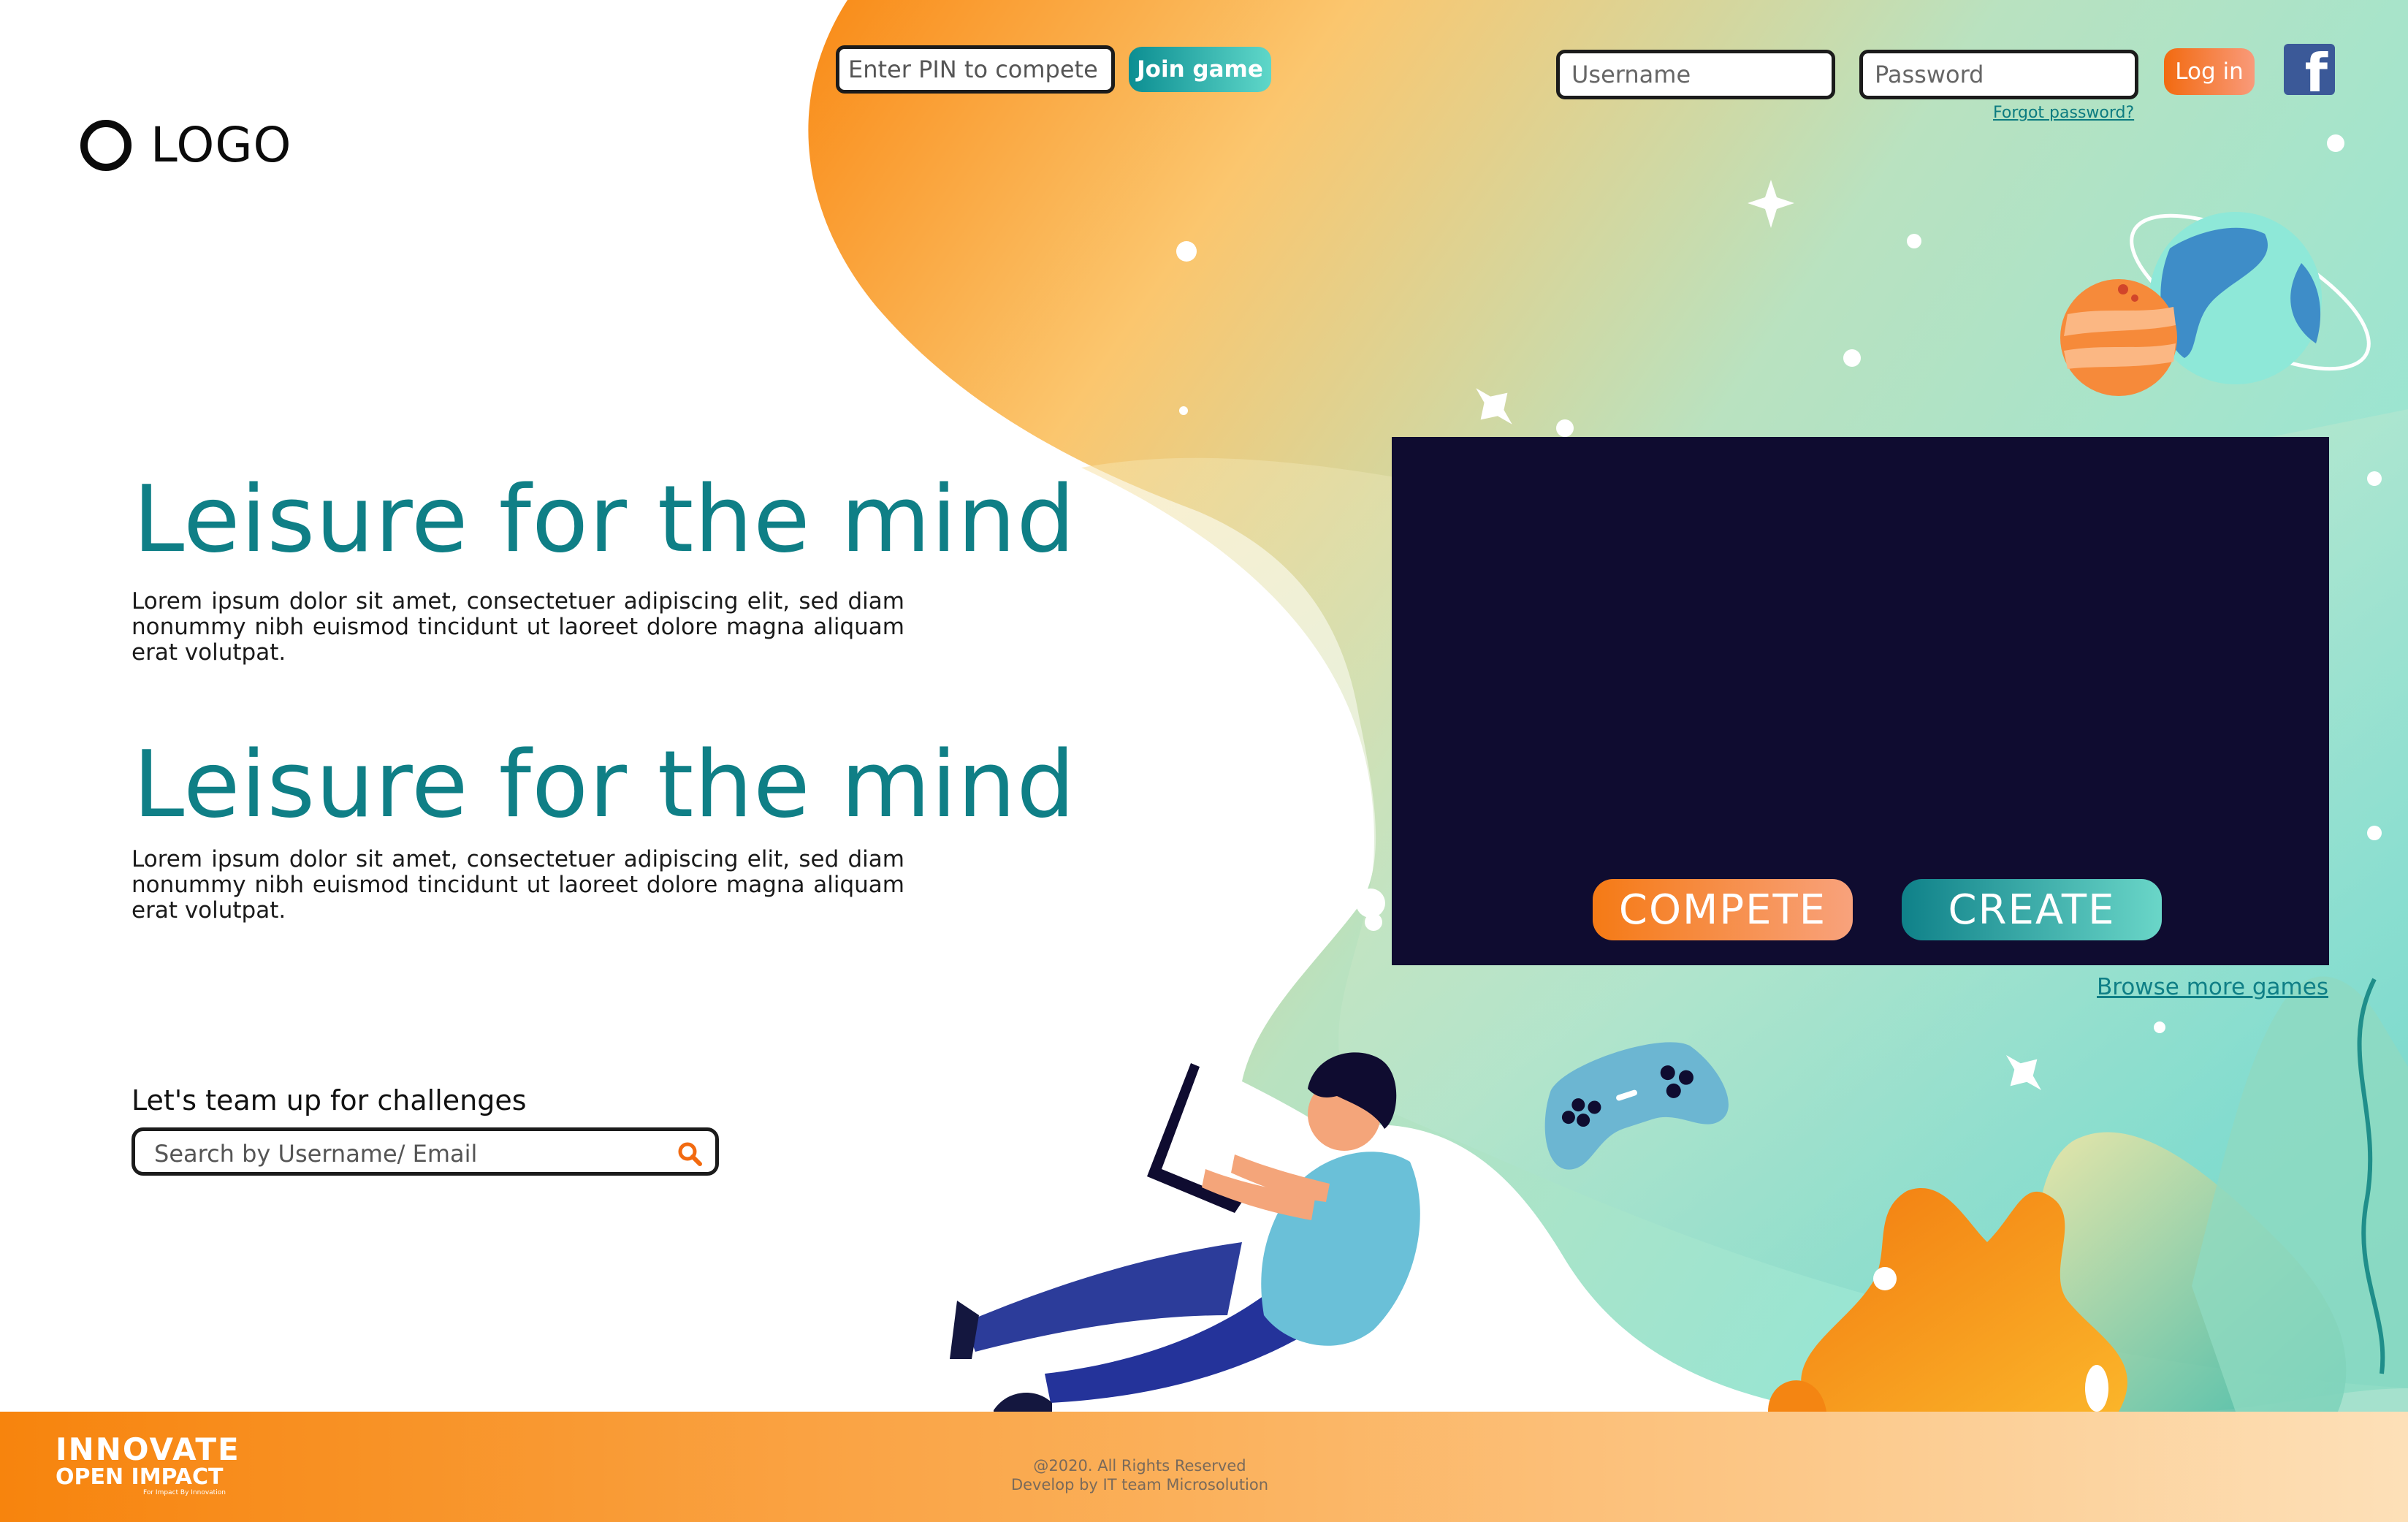 The height and width of the screenshot is (1522, 2408). I want to click on password-field, so click(1998, 74).